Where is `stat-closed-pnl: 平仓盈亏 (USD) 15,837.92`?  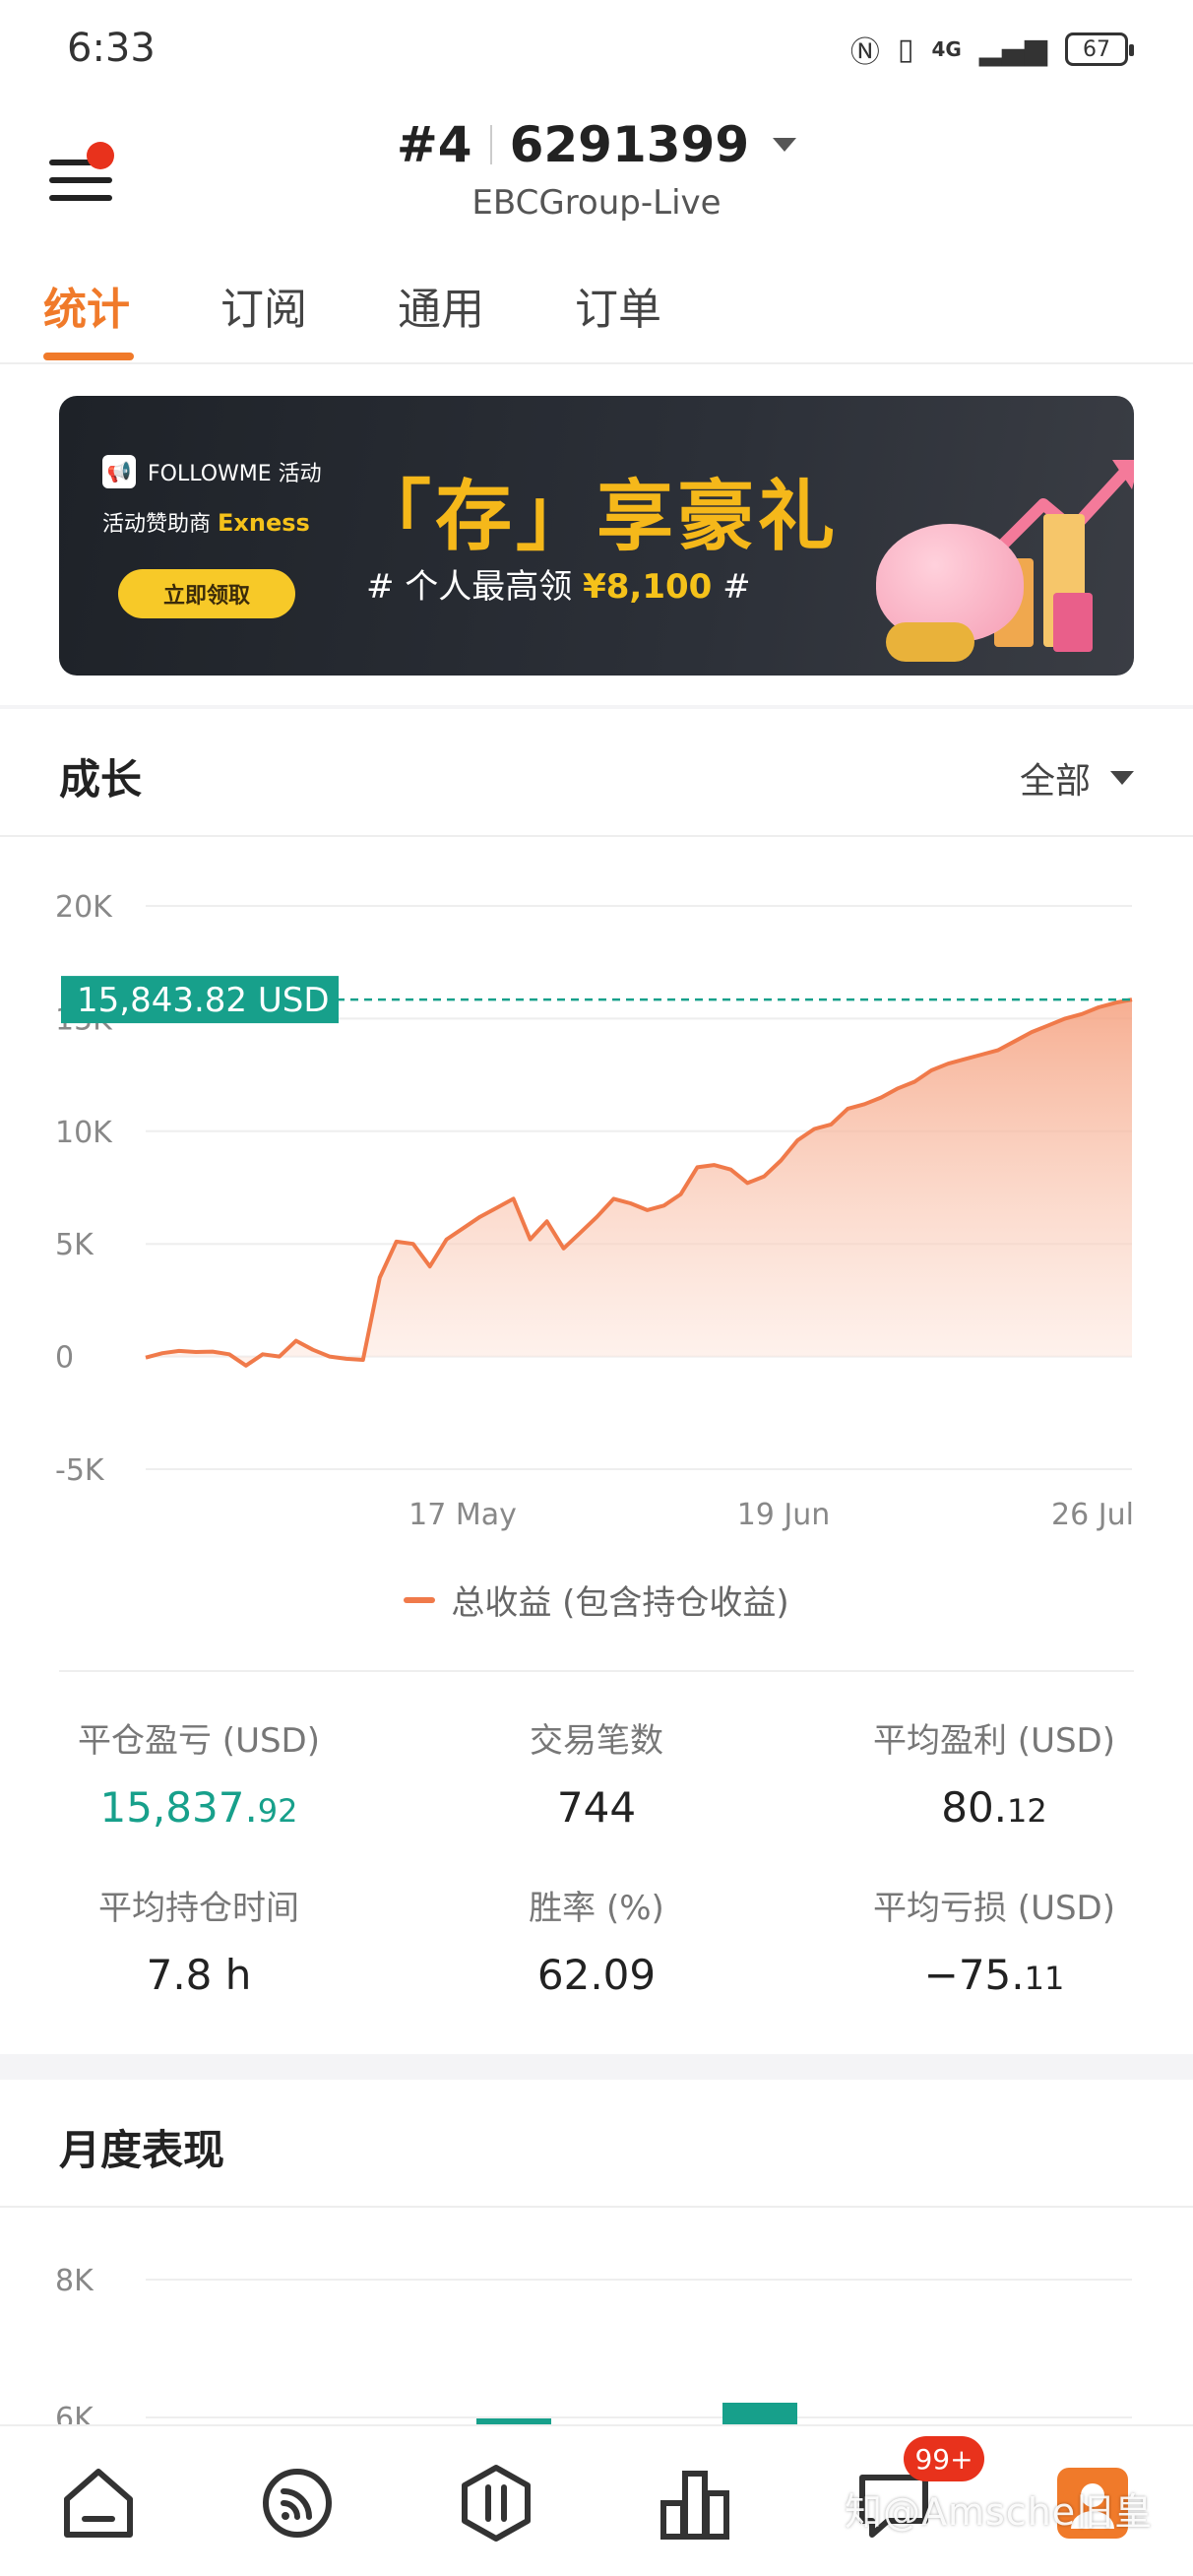
stat-closed-pnl: 平仓盈亏 (USD) 15,837.92 is located at coordinates (199, 1772).